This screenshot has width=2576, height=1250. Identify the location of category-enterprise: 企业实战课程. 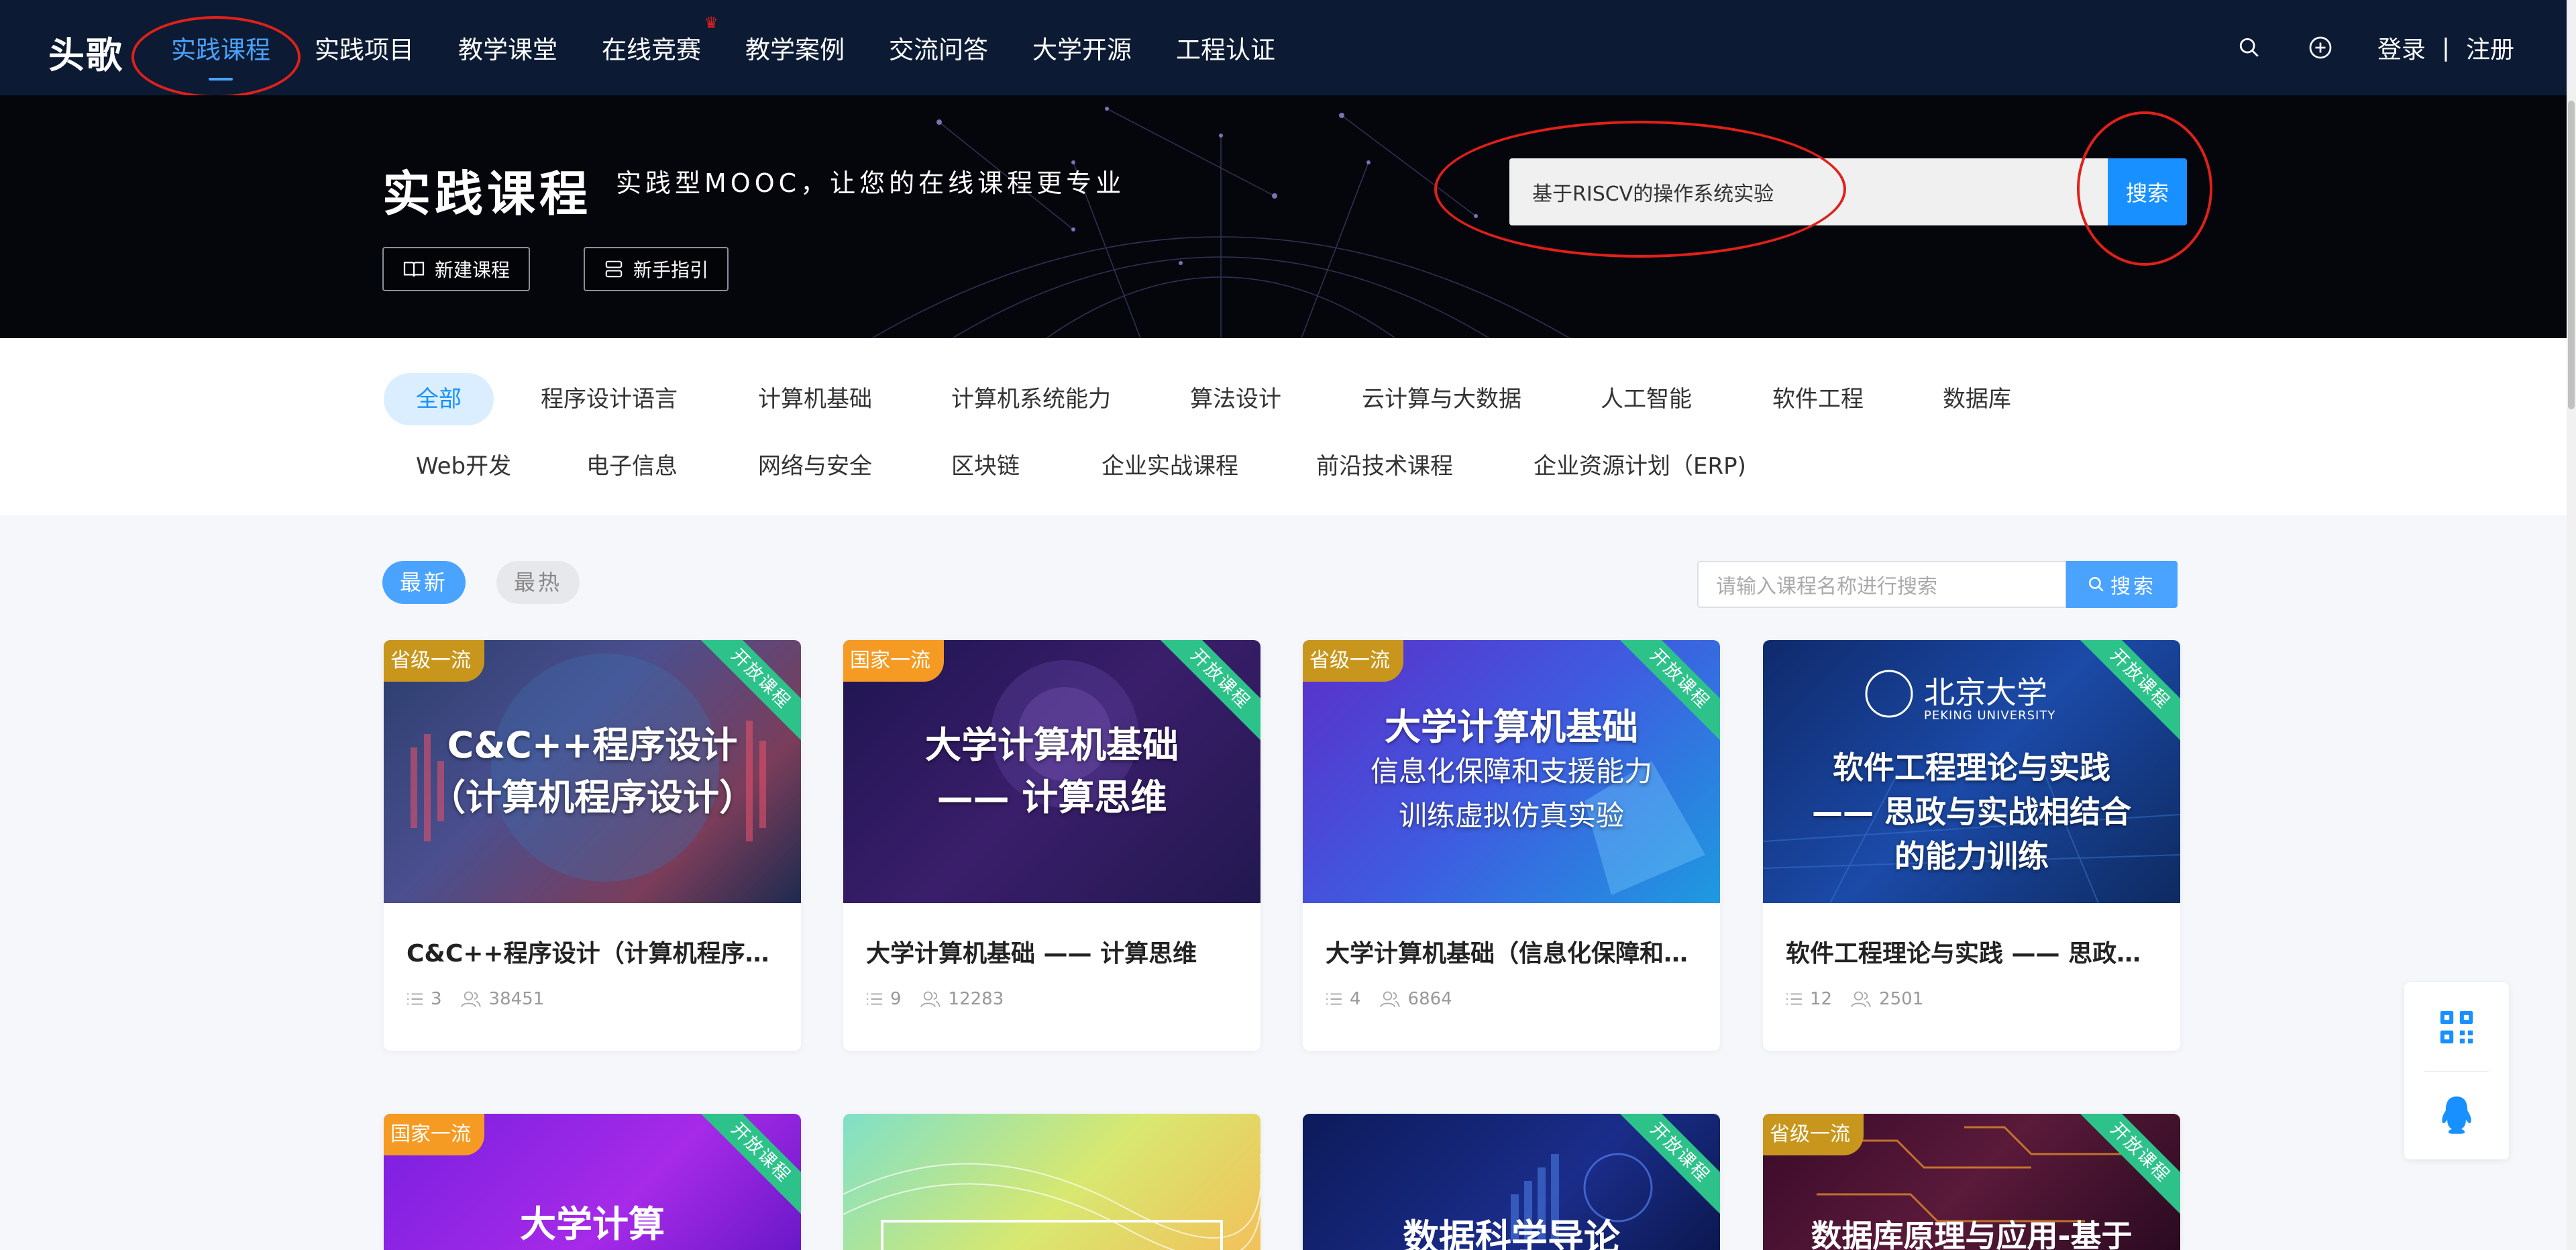
(1170, 466).